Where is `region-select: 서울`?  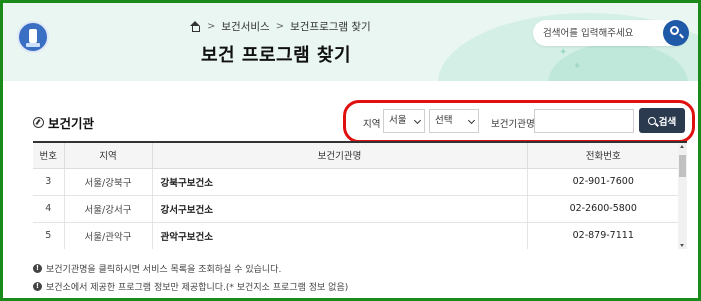
region-select: 서울 is located at coordinates (404, 121).